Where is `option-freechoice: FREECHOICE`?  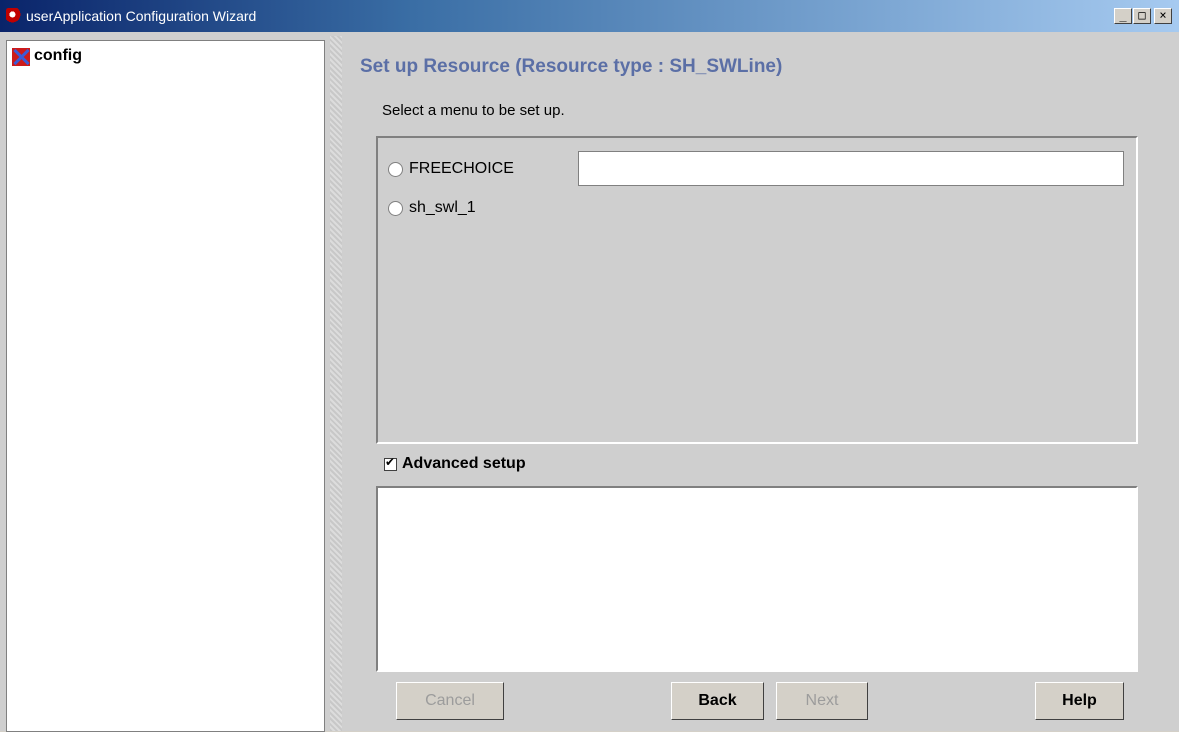
option-freechoice: FREECHOICE is located at coordinates (451, 169).